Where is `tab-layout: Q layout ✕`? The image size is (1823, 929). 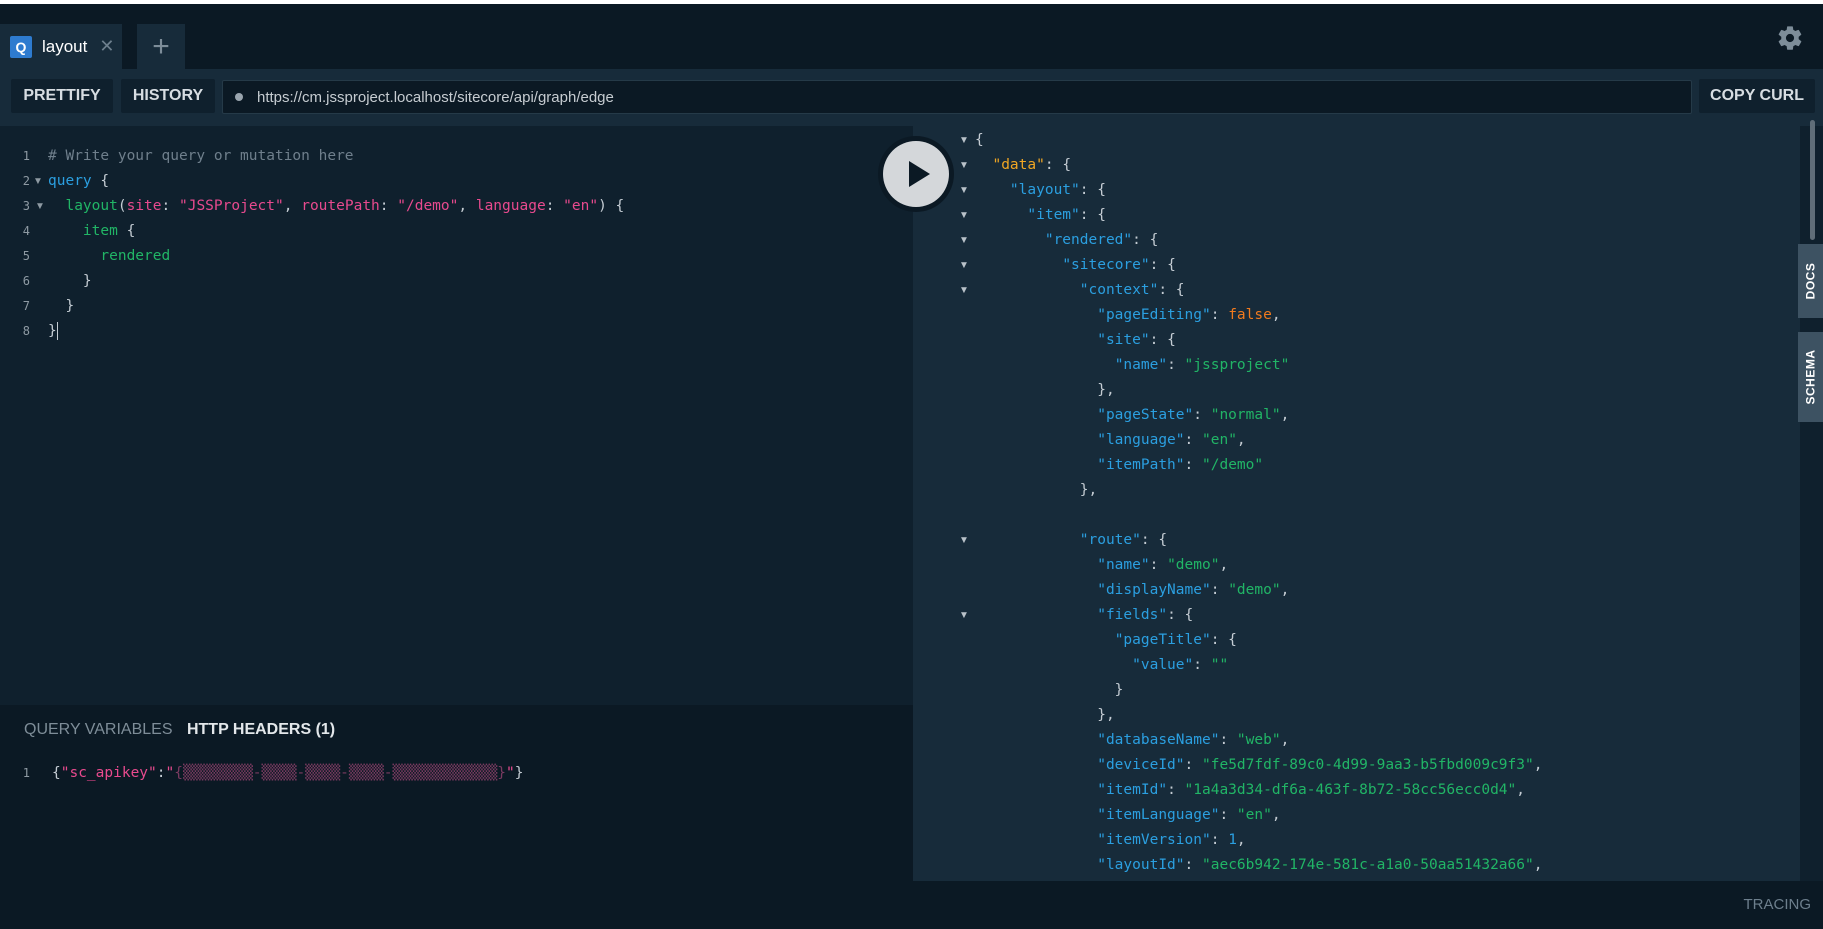 tab-layout: Q layout ✕ is located at coordinates (61, 46).